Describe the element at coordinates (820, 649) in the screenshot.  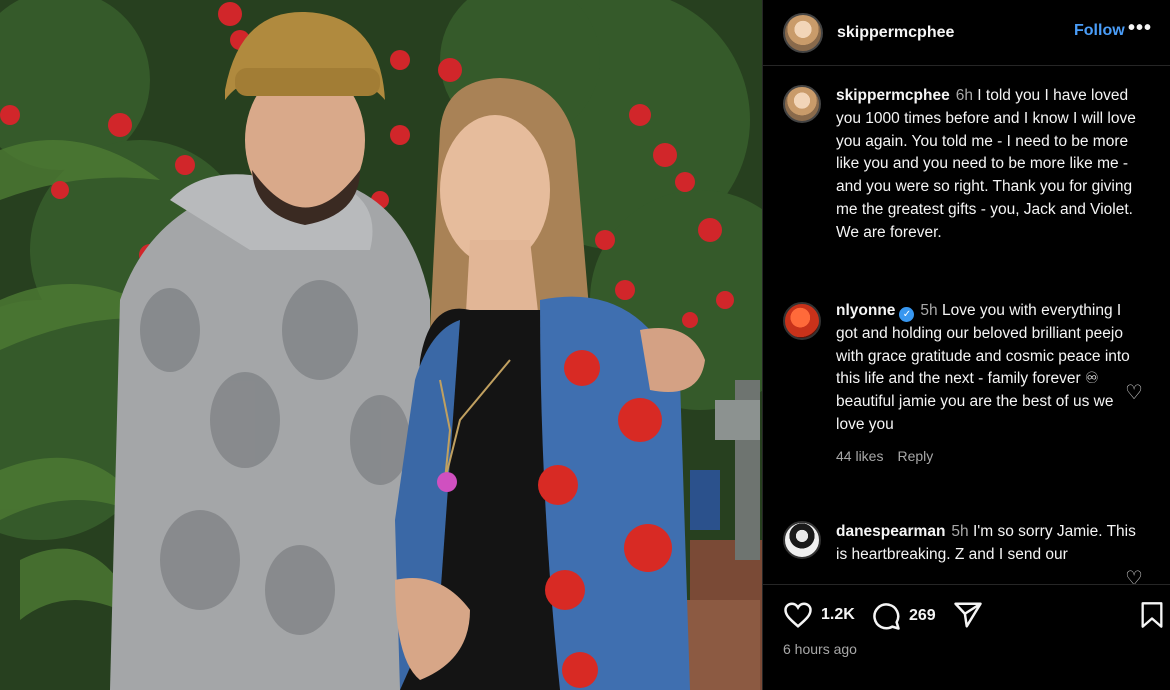
I see `post-timestamp: 6 hours ago` at that location.